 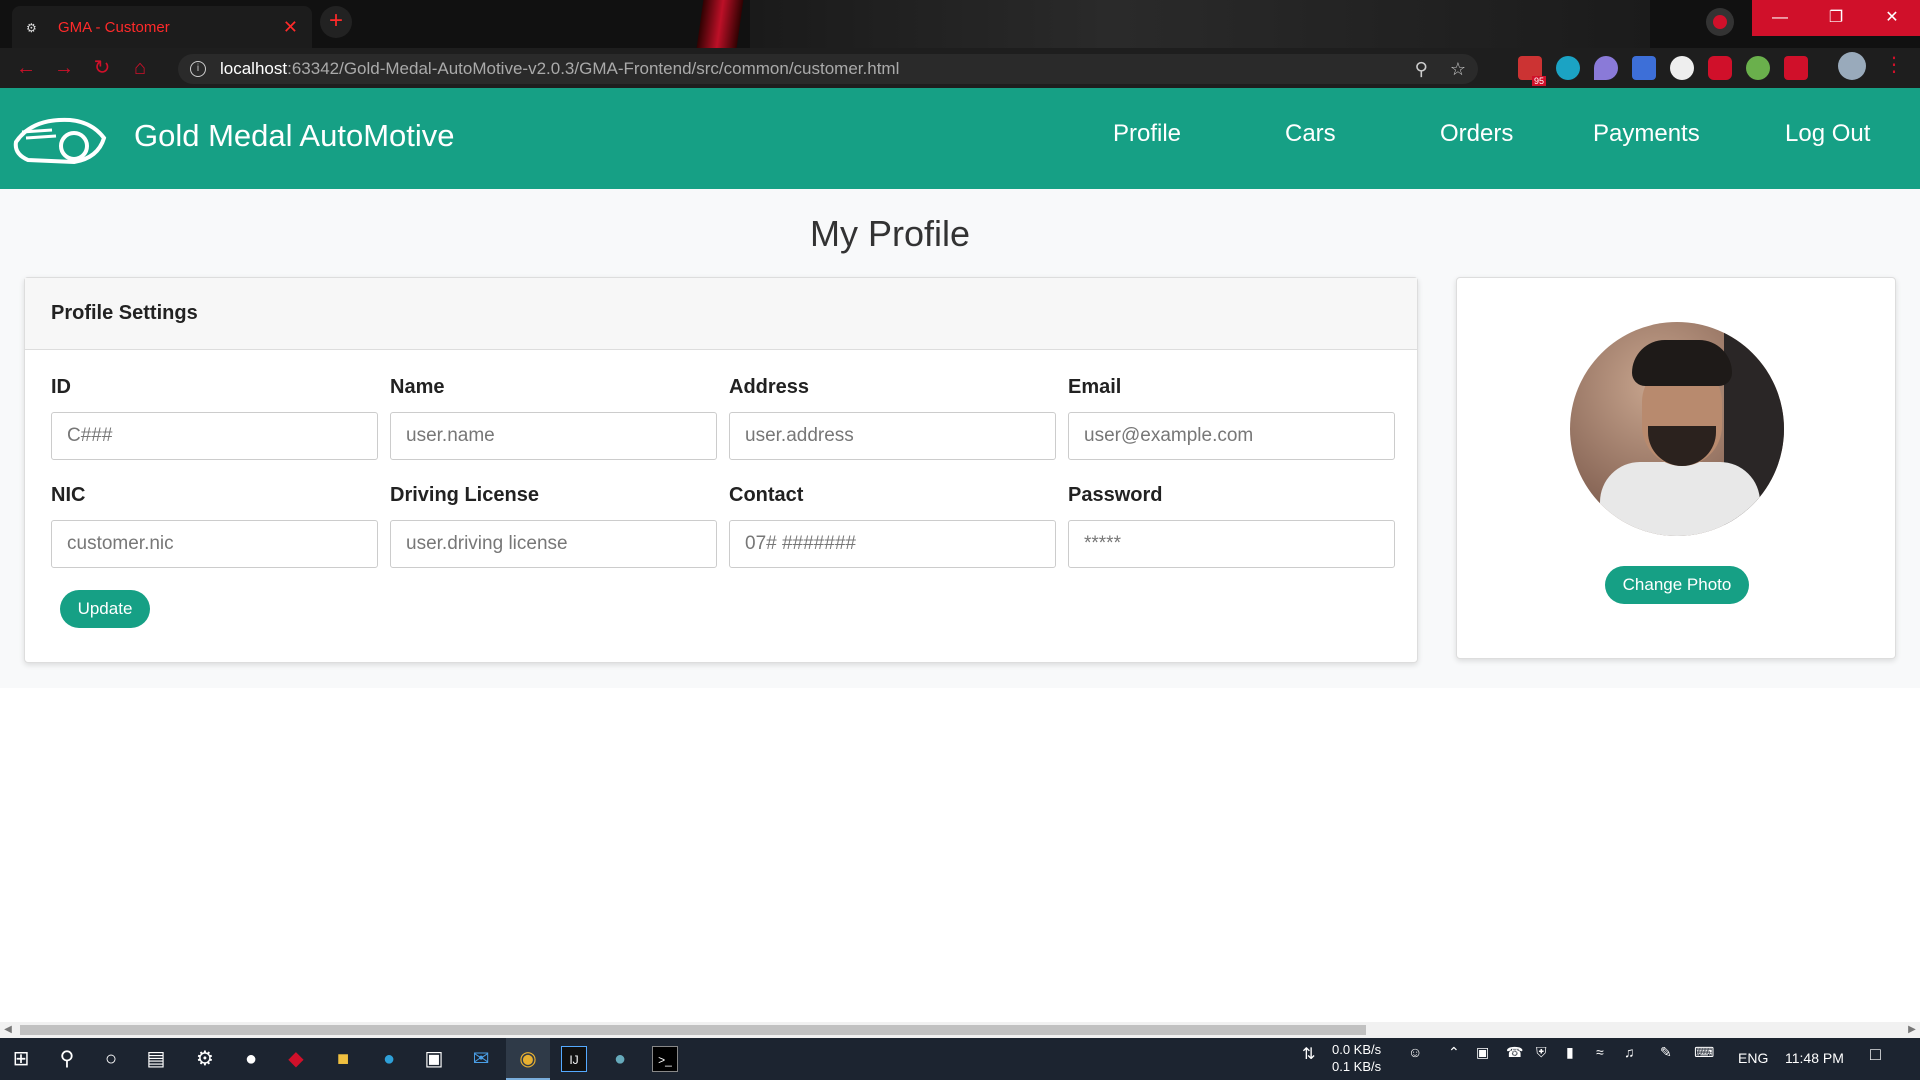 What do you see at coordinates (1852, 66) in the screenshot?
I see `profile-avatar` at bounding box center [1852, 66].